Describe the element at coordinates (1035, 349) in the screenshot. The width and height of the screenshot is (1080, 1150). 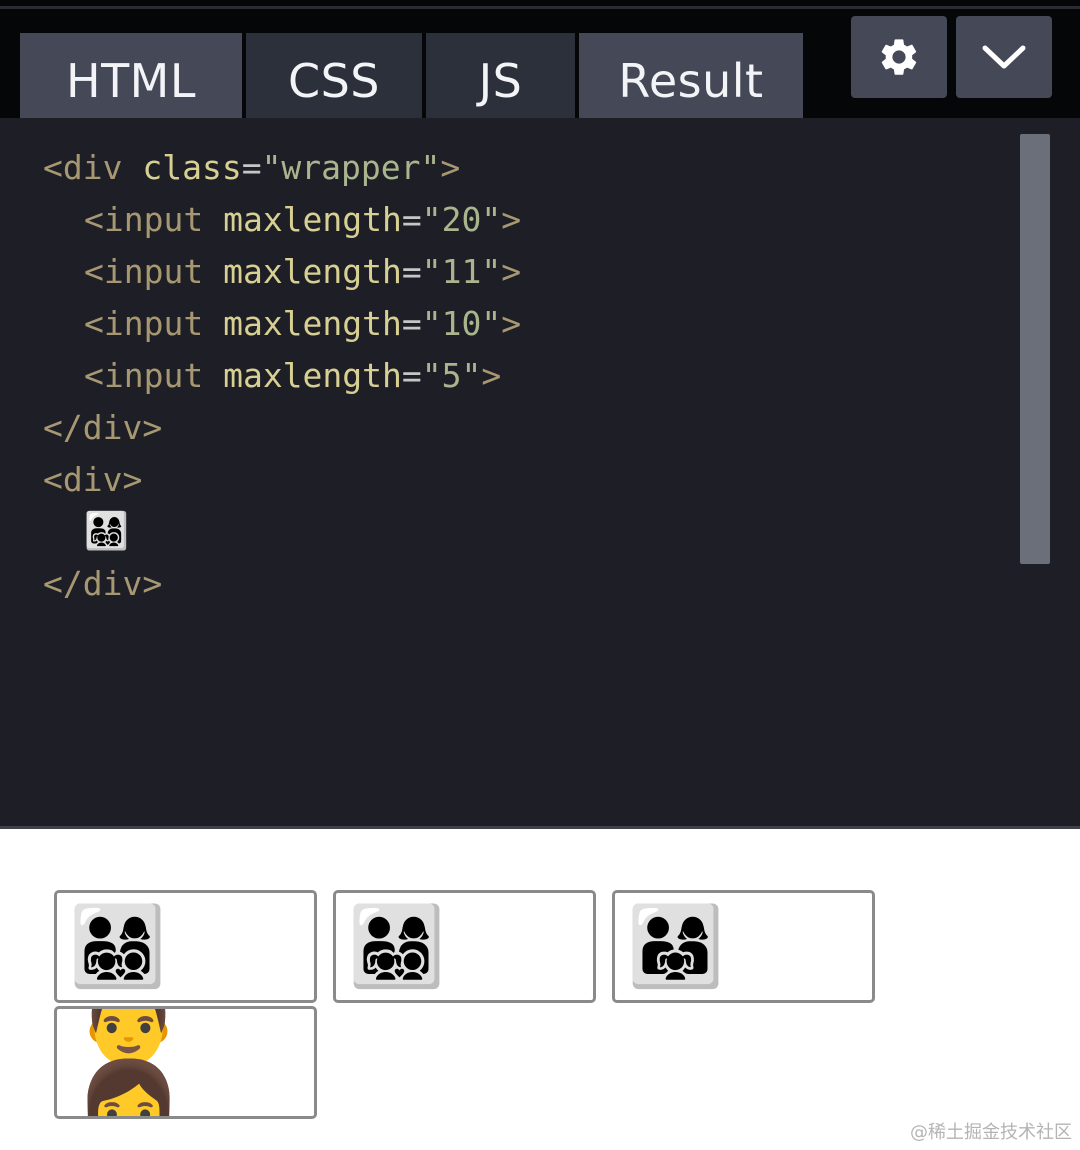
I see `editor-scrollbar` at that location.